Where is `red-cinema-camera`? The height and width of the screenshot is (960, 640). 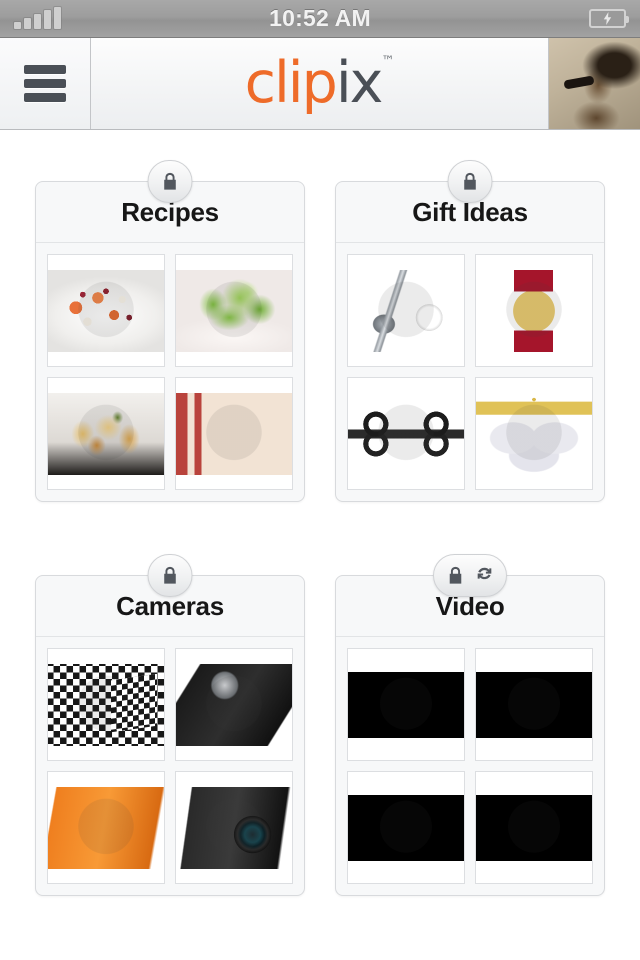
red-cinema-camera is located at coordinates (234, 704).